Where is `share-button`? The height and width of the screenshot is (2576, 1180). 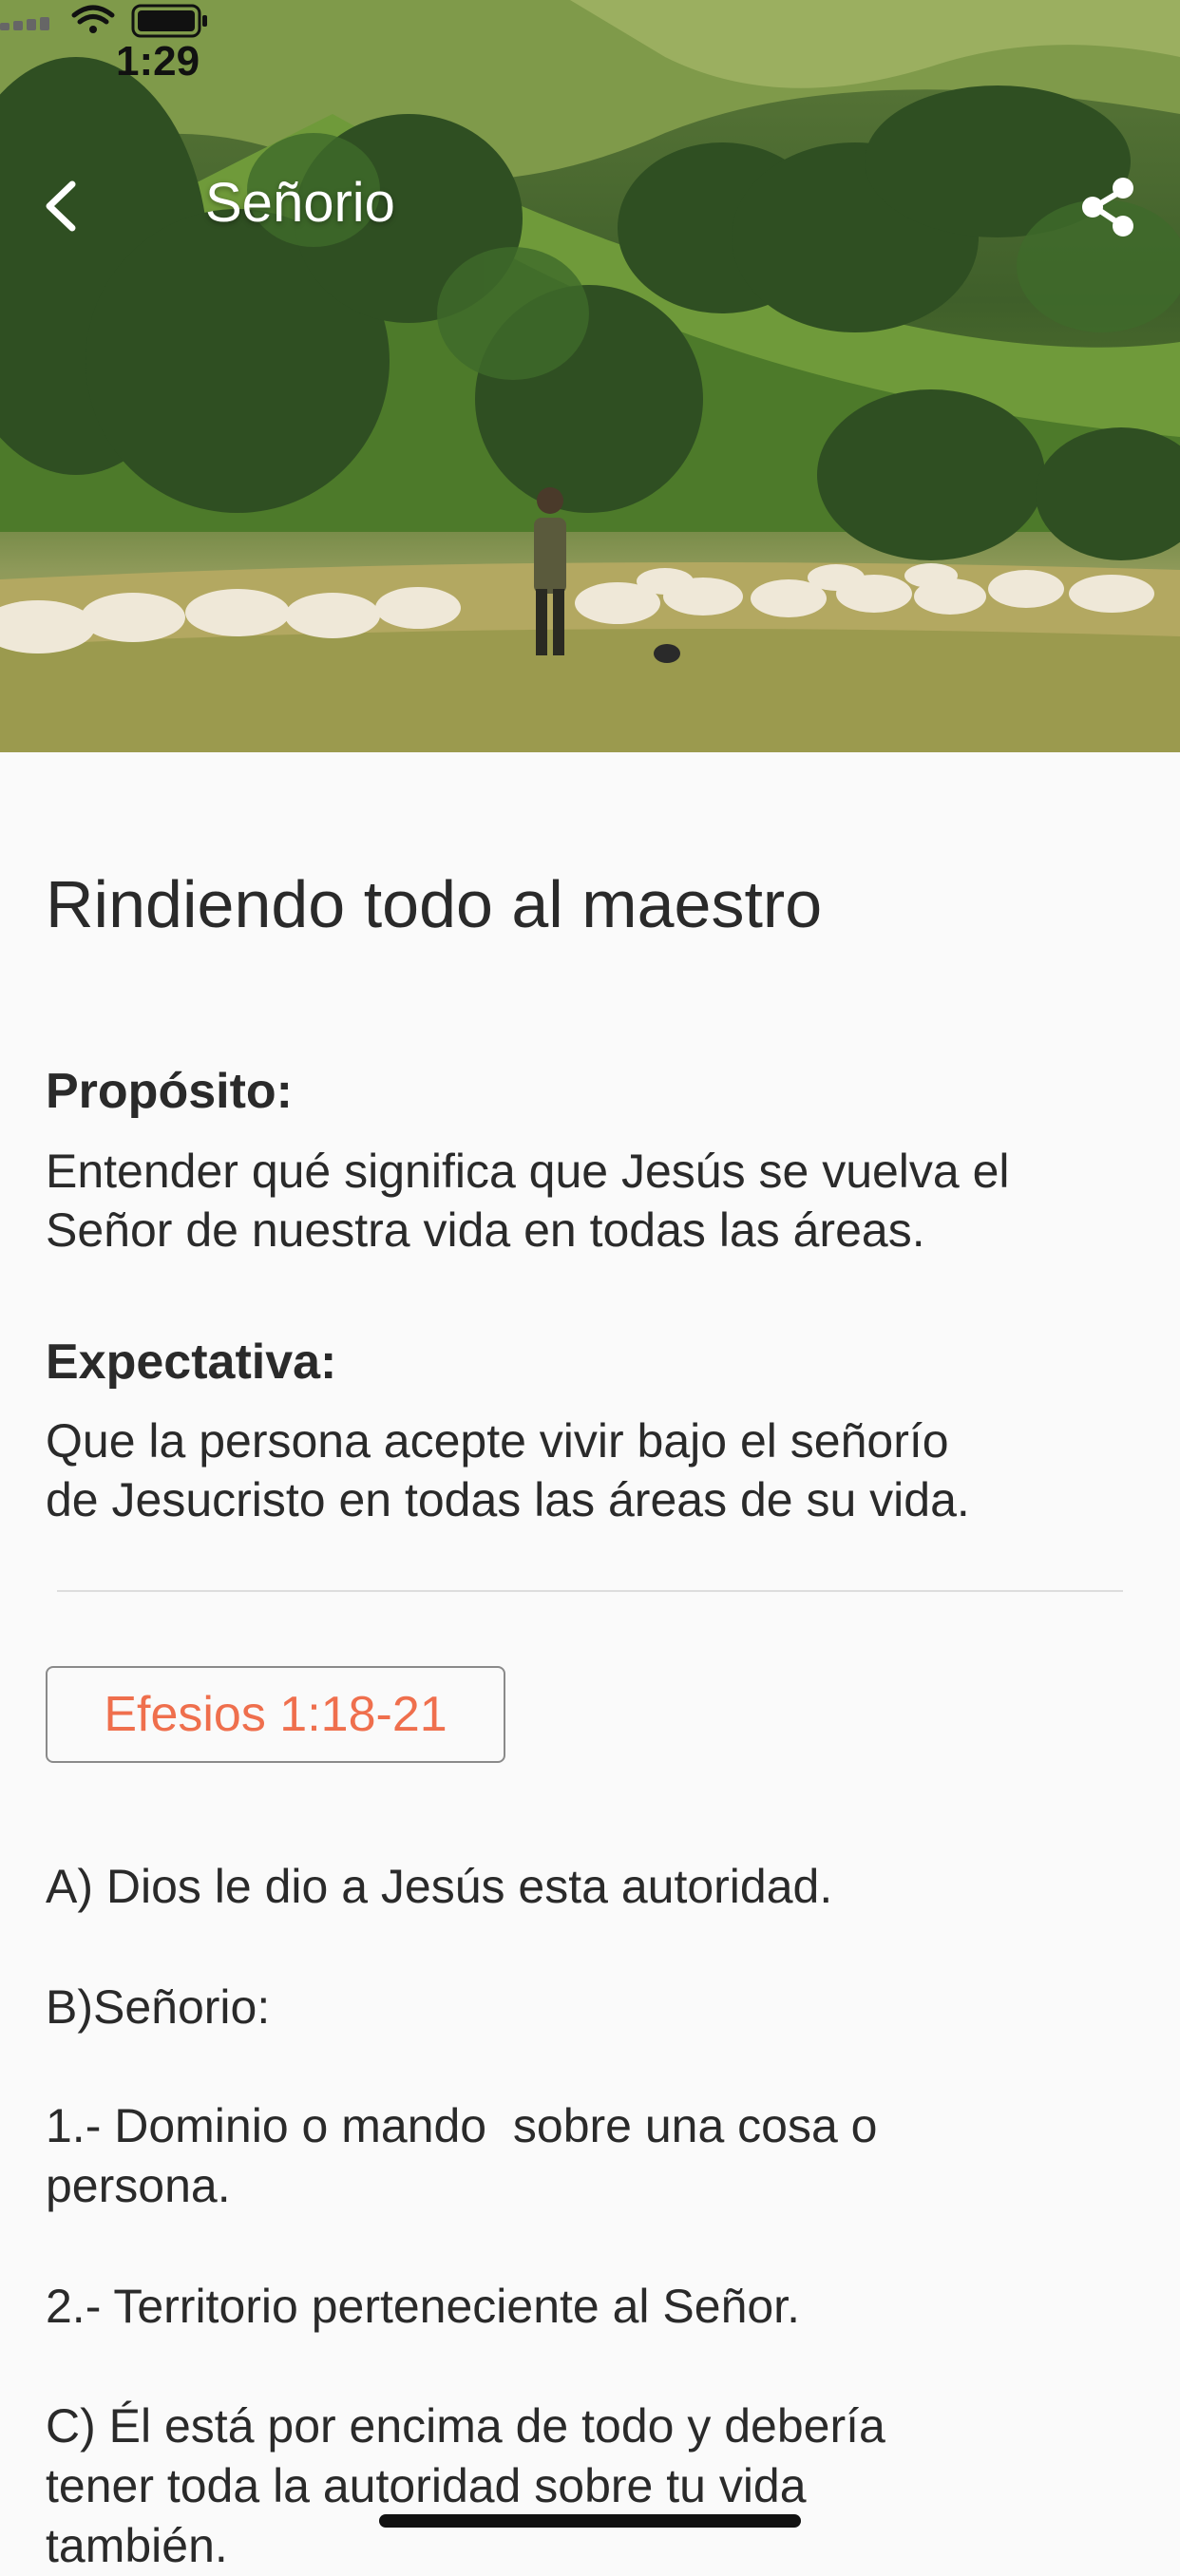 share-button is located at coordinates (1108, 207).